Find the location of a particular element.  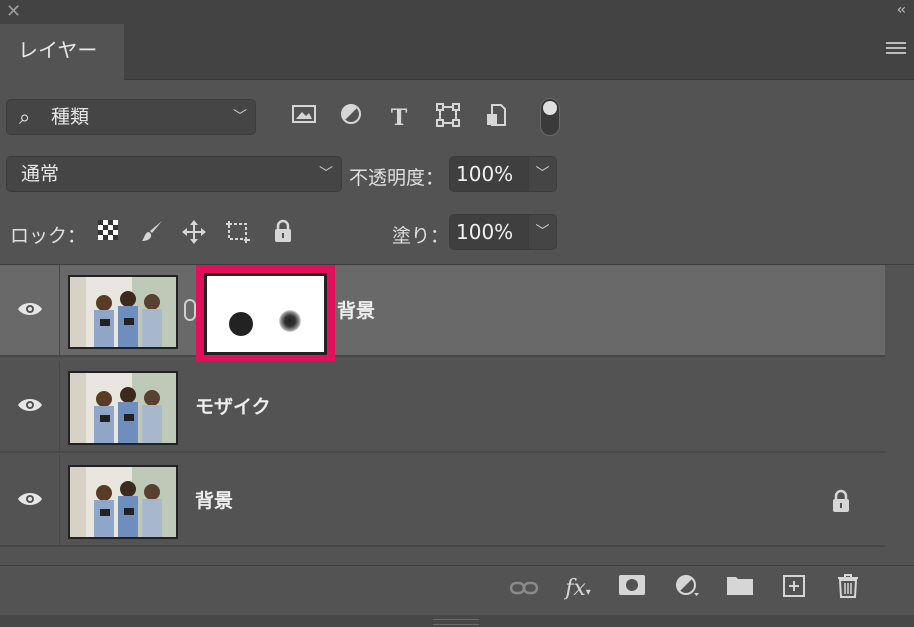

link-layers-icon is located at coordinates (524, 589).